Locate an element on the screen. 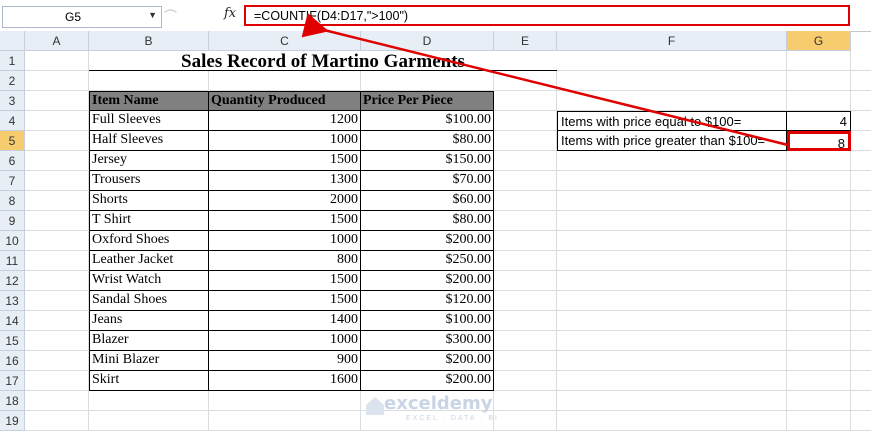 Image resolution: width=871 pixels, height=441 pixels. item-name-cell: Full Sleeves is located at coordinates (149, 121).